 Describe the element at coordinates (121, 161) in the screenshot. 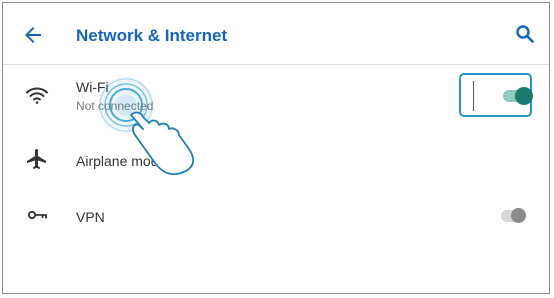

I see `airplane-label: Airplane mode` at that location.